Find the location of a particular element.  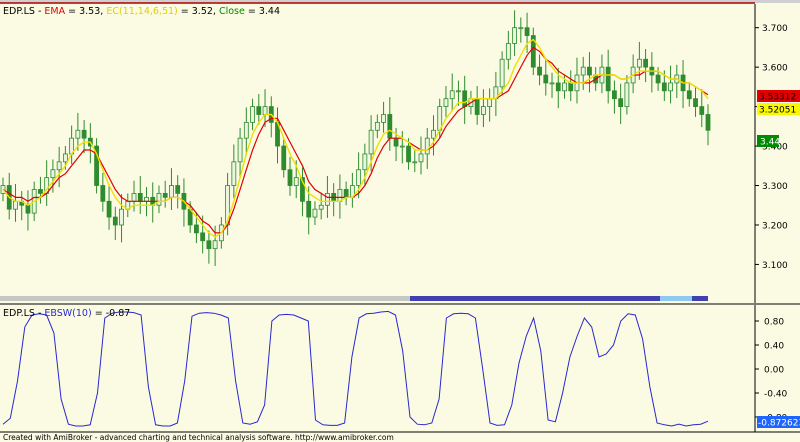

osc-tick-label: -0.40 is located at coordinates (776, 395).